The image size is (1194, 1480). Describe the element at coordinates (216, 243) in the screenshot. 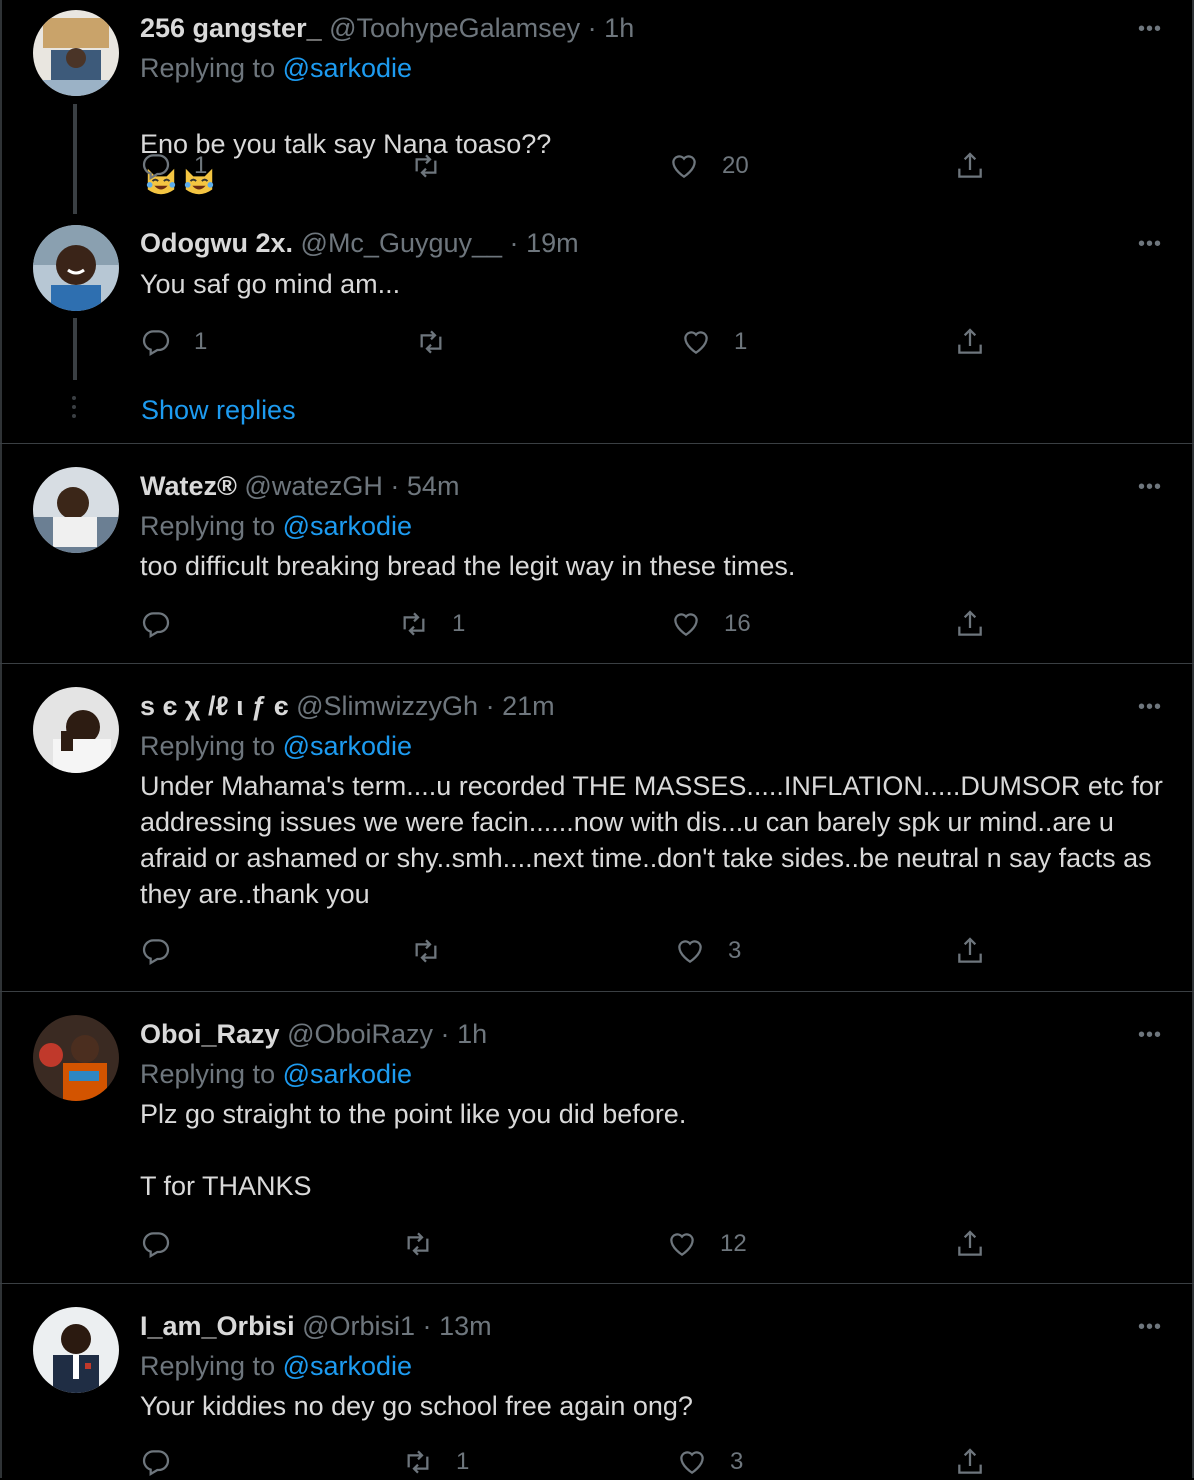

I see `display-name: Odogwu 2x.` at that location.